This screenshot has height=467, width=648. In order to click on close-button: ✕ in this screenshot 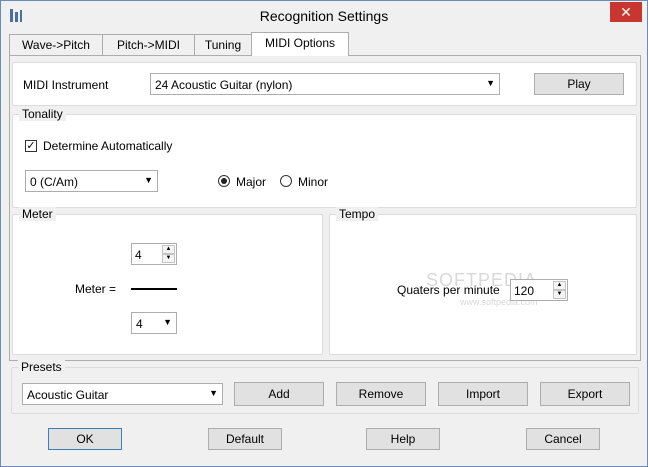, I will do `click(626, 12)`.